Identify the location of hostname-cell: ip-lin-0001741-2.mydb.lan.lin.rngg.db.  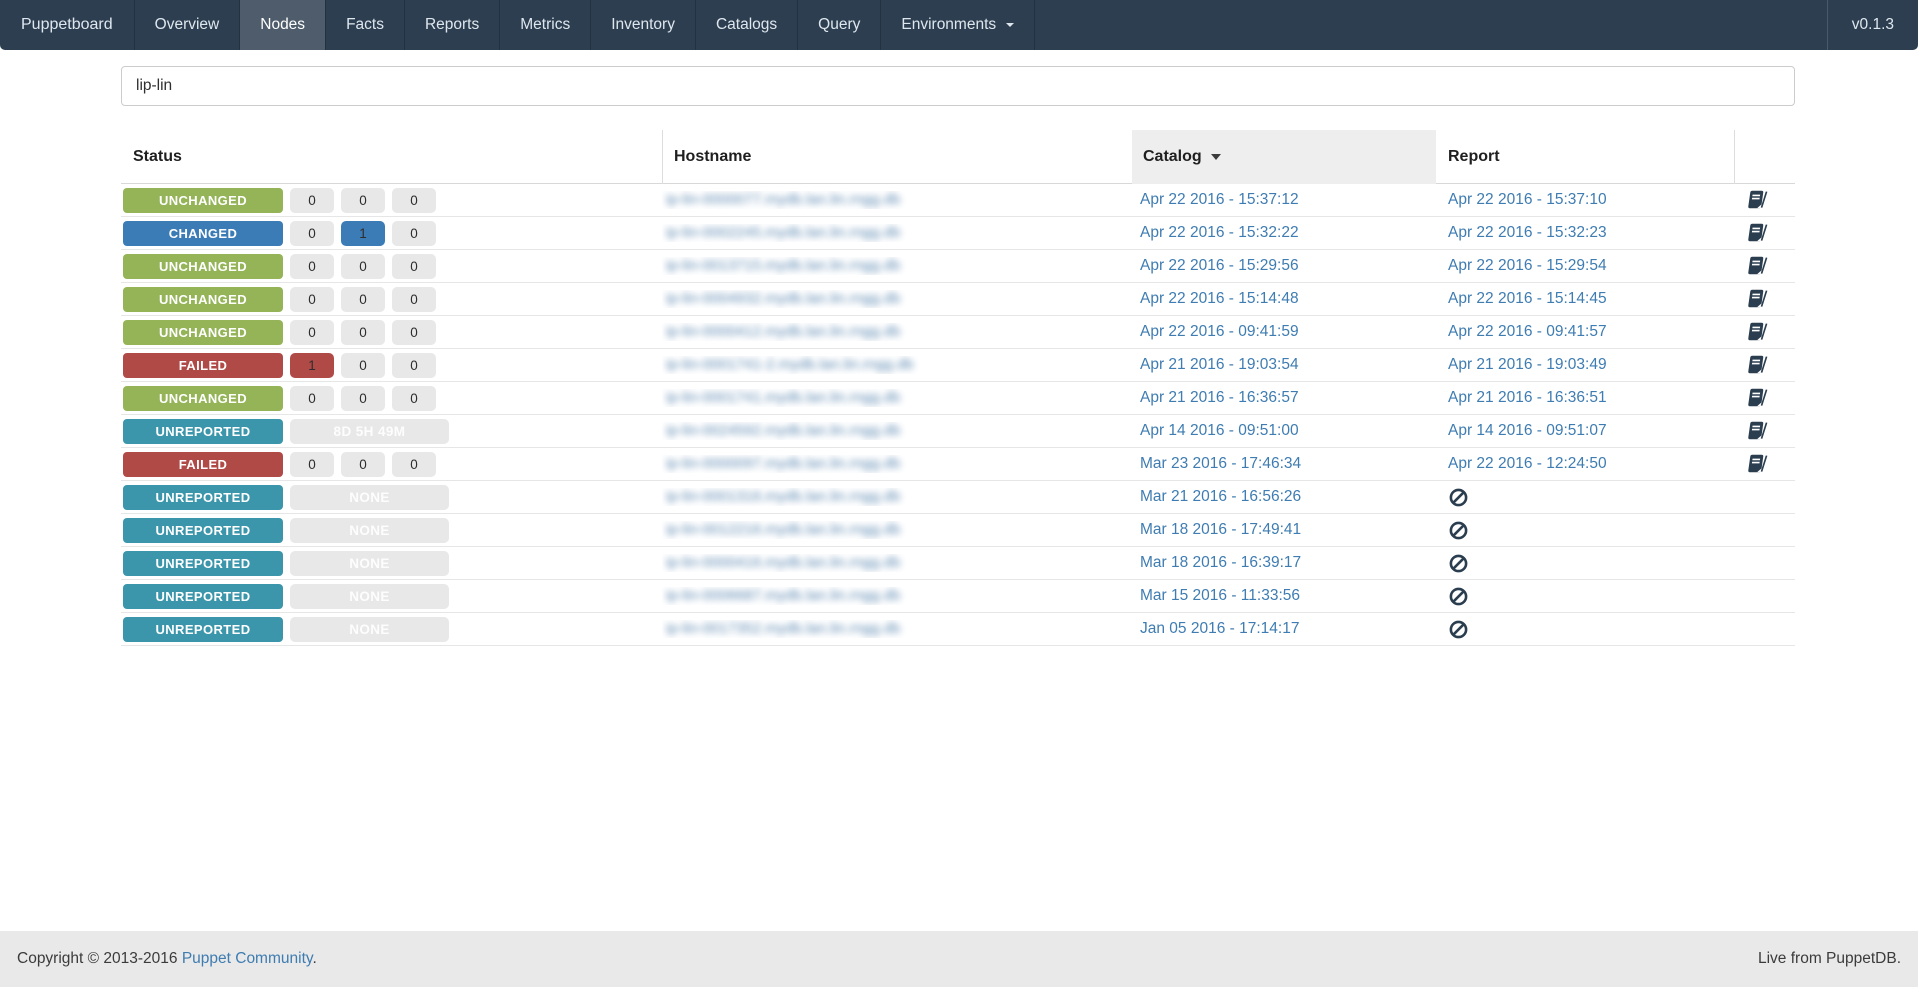
(897, 365).